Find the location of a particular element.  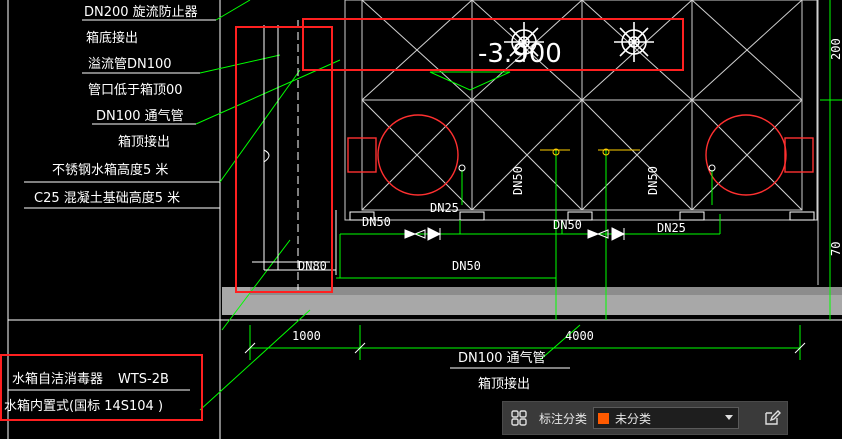

grid-icon is located at coordinates (519, 418).